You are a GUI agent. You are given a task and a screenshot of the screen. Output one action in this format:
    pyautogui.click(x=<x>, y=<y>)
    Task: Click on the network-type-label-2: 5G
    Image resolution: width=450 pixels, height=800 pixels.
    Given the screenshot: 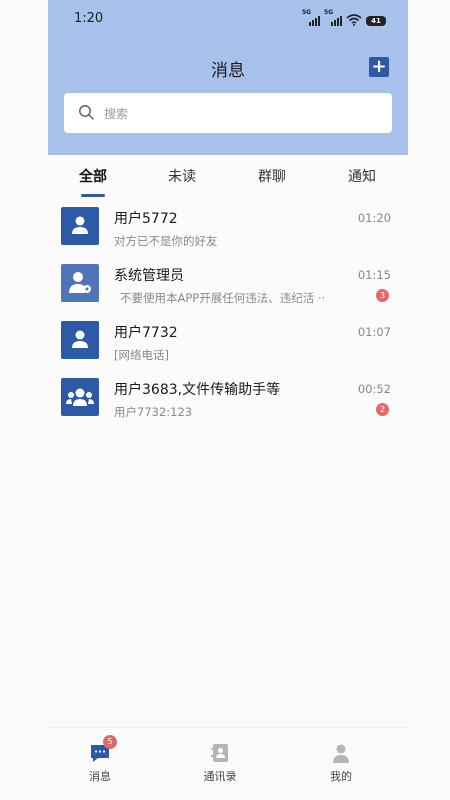 What is the action you would take?
    pyautogui.click(x=329, y=12)
    